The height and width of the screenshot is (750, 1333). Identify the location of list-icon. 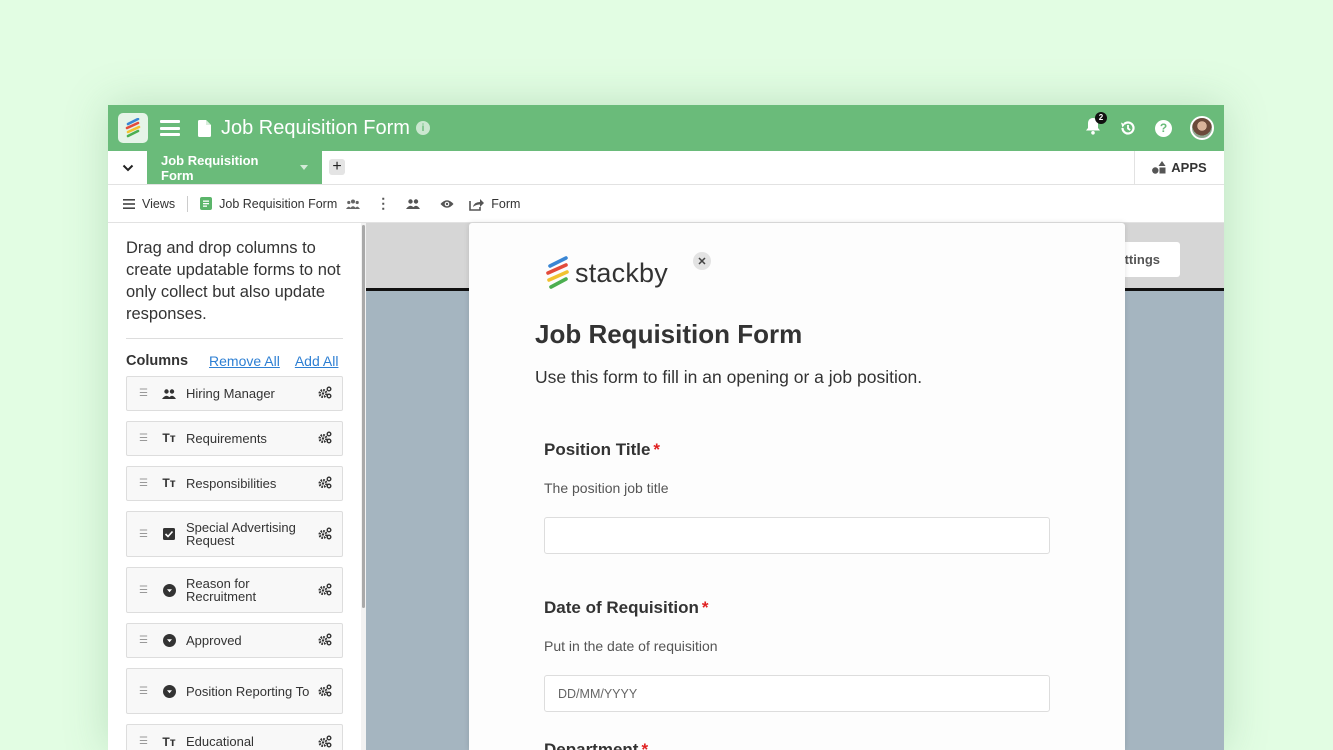
(129, 203).